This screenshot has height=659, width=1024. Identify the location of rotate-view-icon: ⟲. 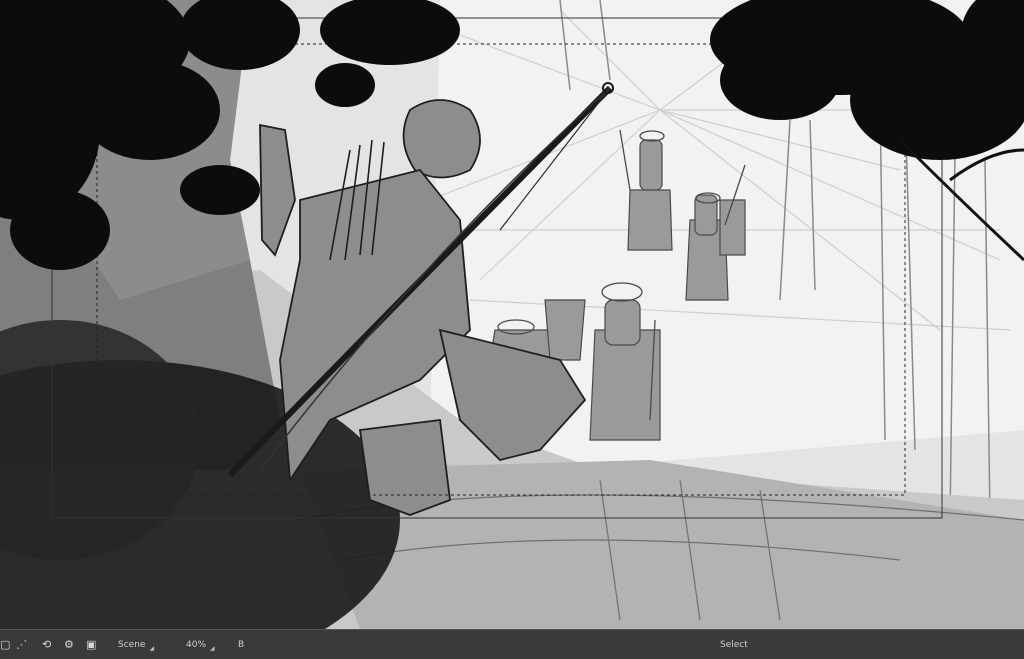
(46, 644).